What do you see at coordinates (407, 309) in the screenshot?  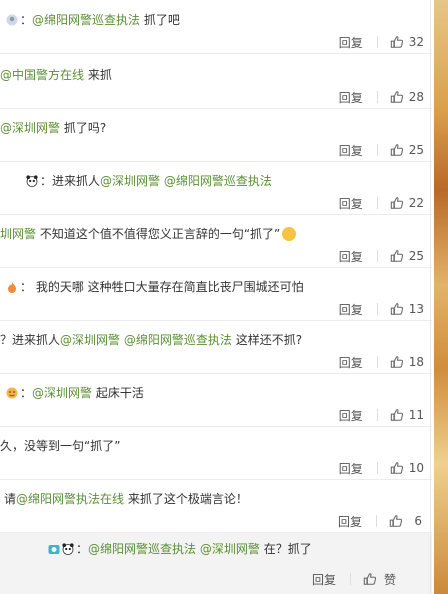 I see `like-button: 13` at bounding box center [407, 309].